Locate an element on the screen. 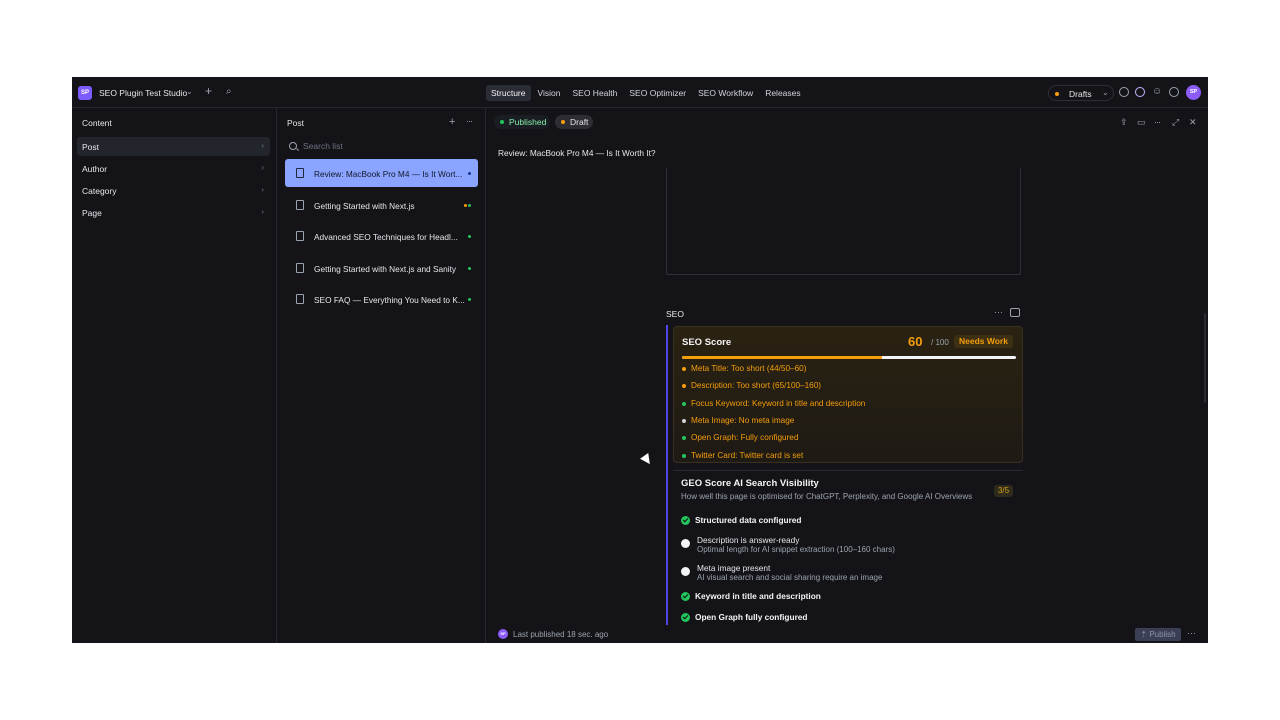  drafts-dot is located at coordinates (1057, 94).